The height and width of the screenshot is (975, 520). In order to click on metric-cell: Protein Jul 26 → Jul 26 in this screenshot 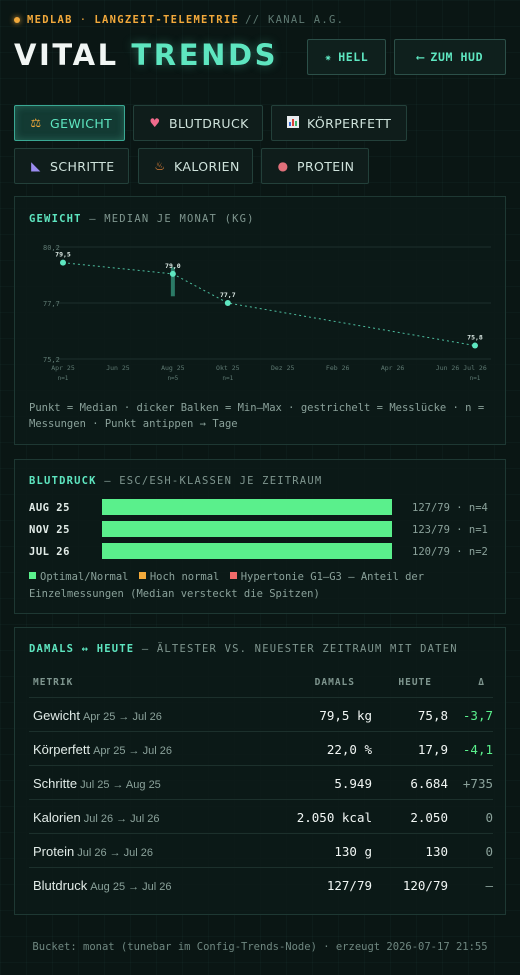, I will do `click(93, 851)`.